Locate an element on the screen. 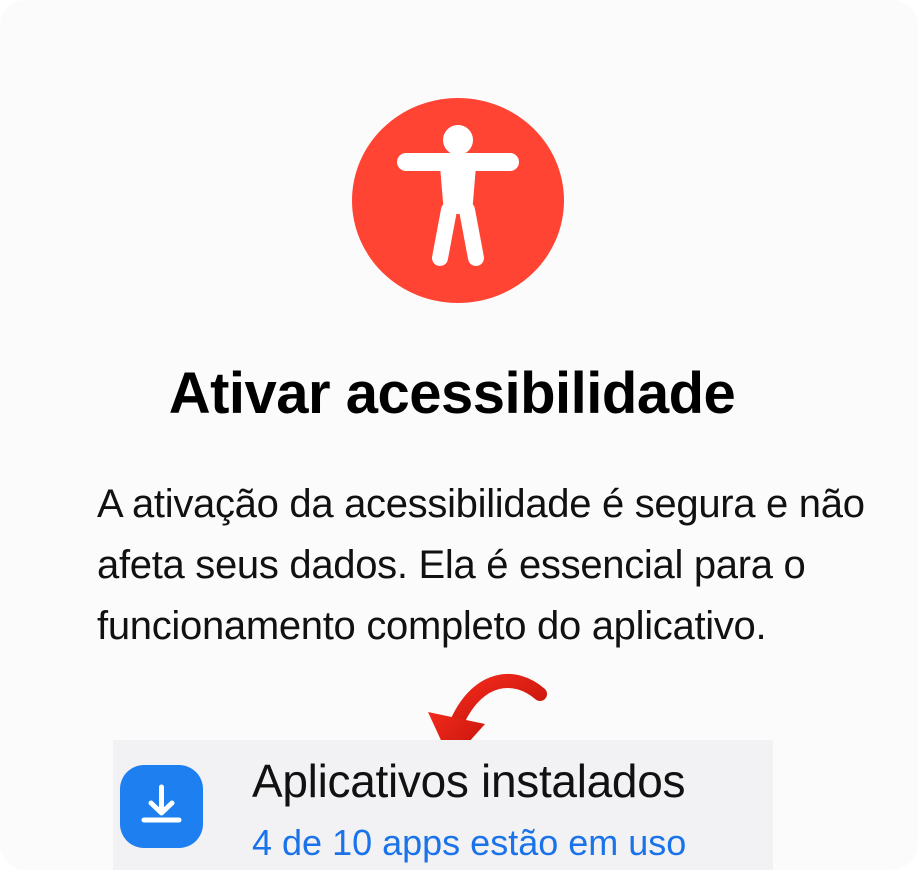 This screenshot has width=918, height=870. accessibility-icon is located at coordinates (458, 200).